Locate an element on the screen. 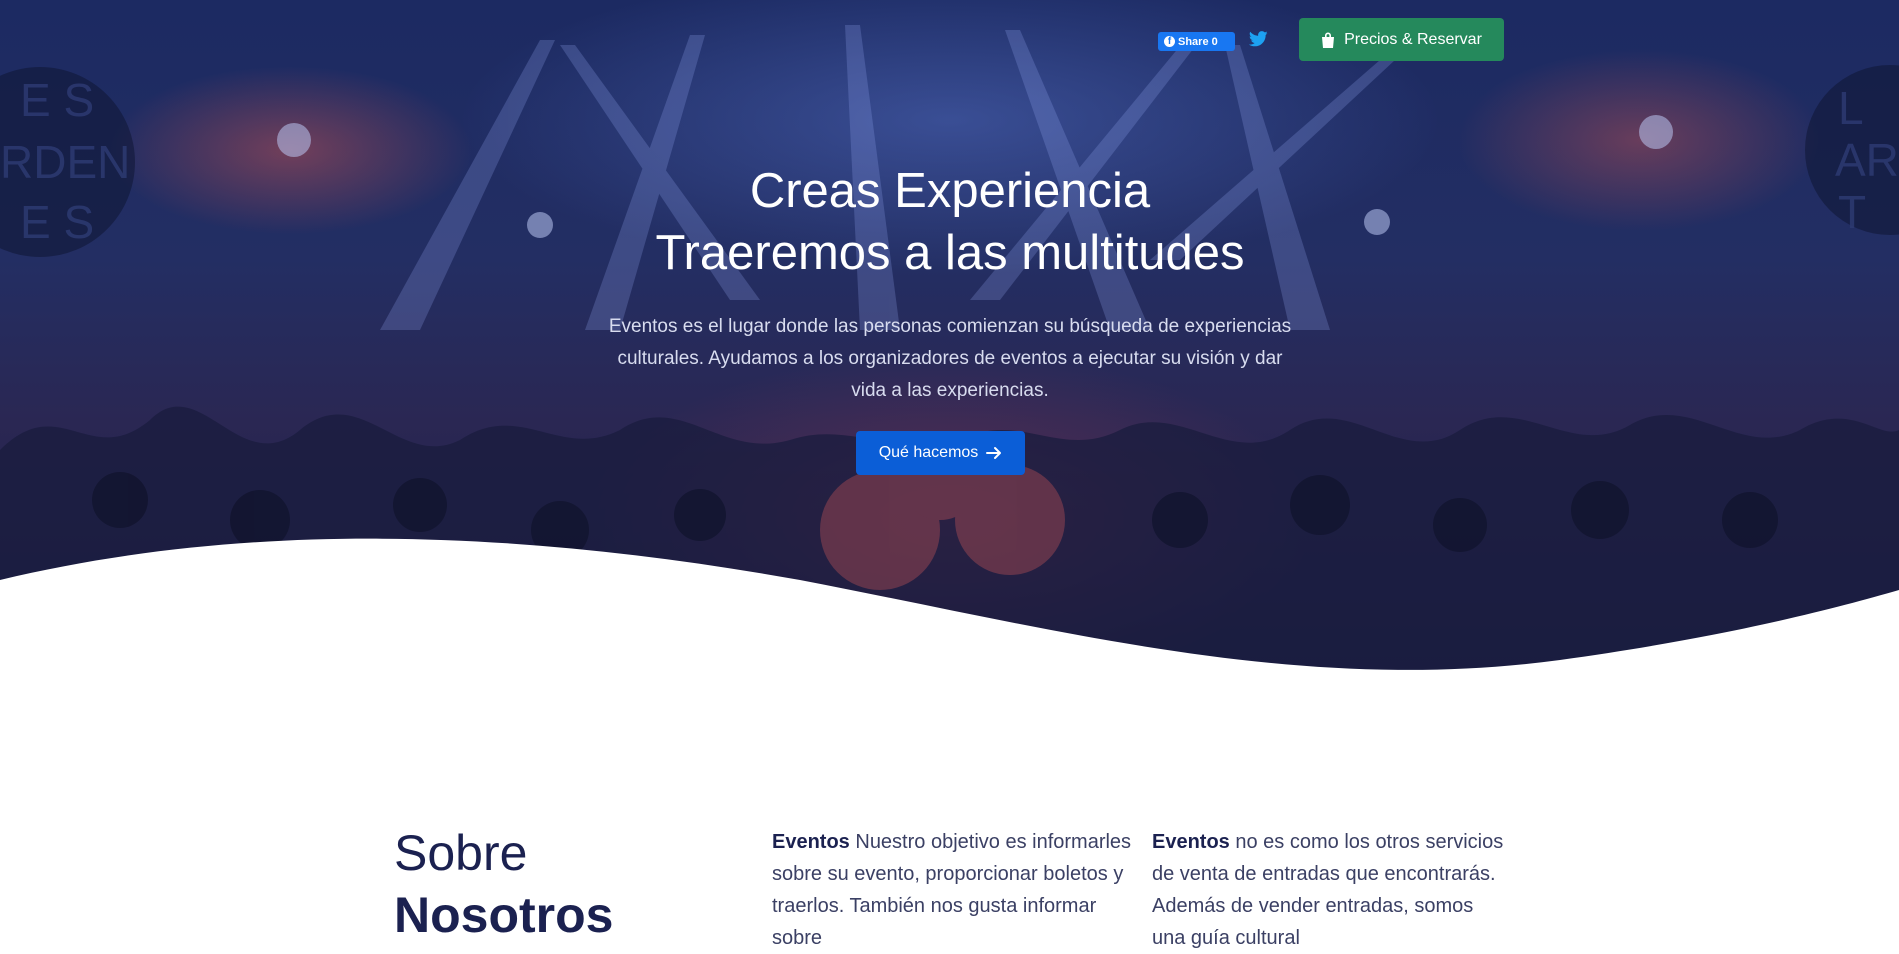  facebook-icon: f is located at coordinates (1169, 41).